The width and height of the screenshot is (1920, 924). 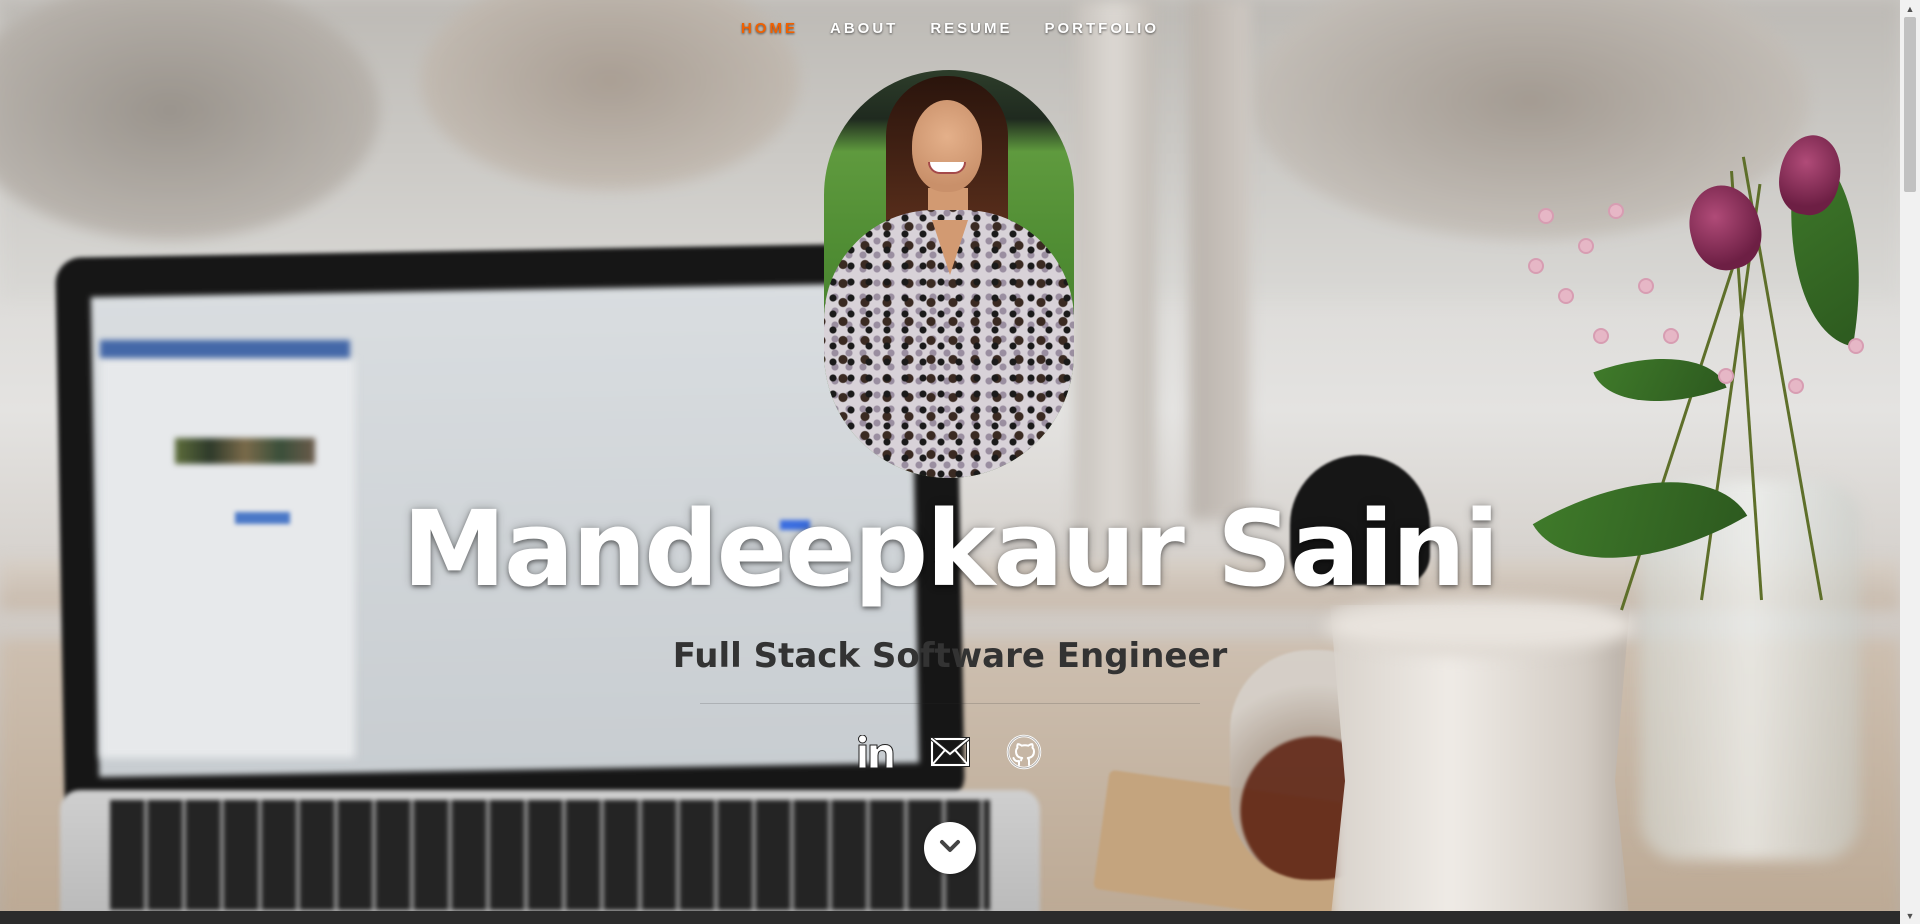 What do you see at coordinates (1910, 8) in the screenshot?
I see `scroll-up-arrow-icon: ▲` at bounding box center [1910, 8].